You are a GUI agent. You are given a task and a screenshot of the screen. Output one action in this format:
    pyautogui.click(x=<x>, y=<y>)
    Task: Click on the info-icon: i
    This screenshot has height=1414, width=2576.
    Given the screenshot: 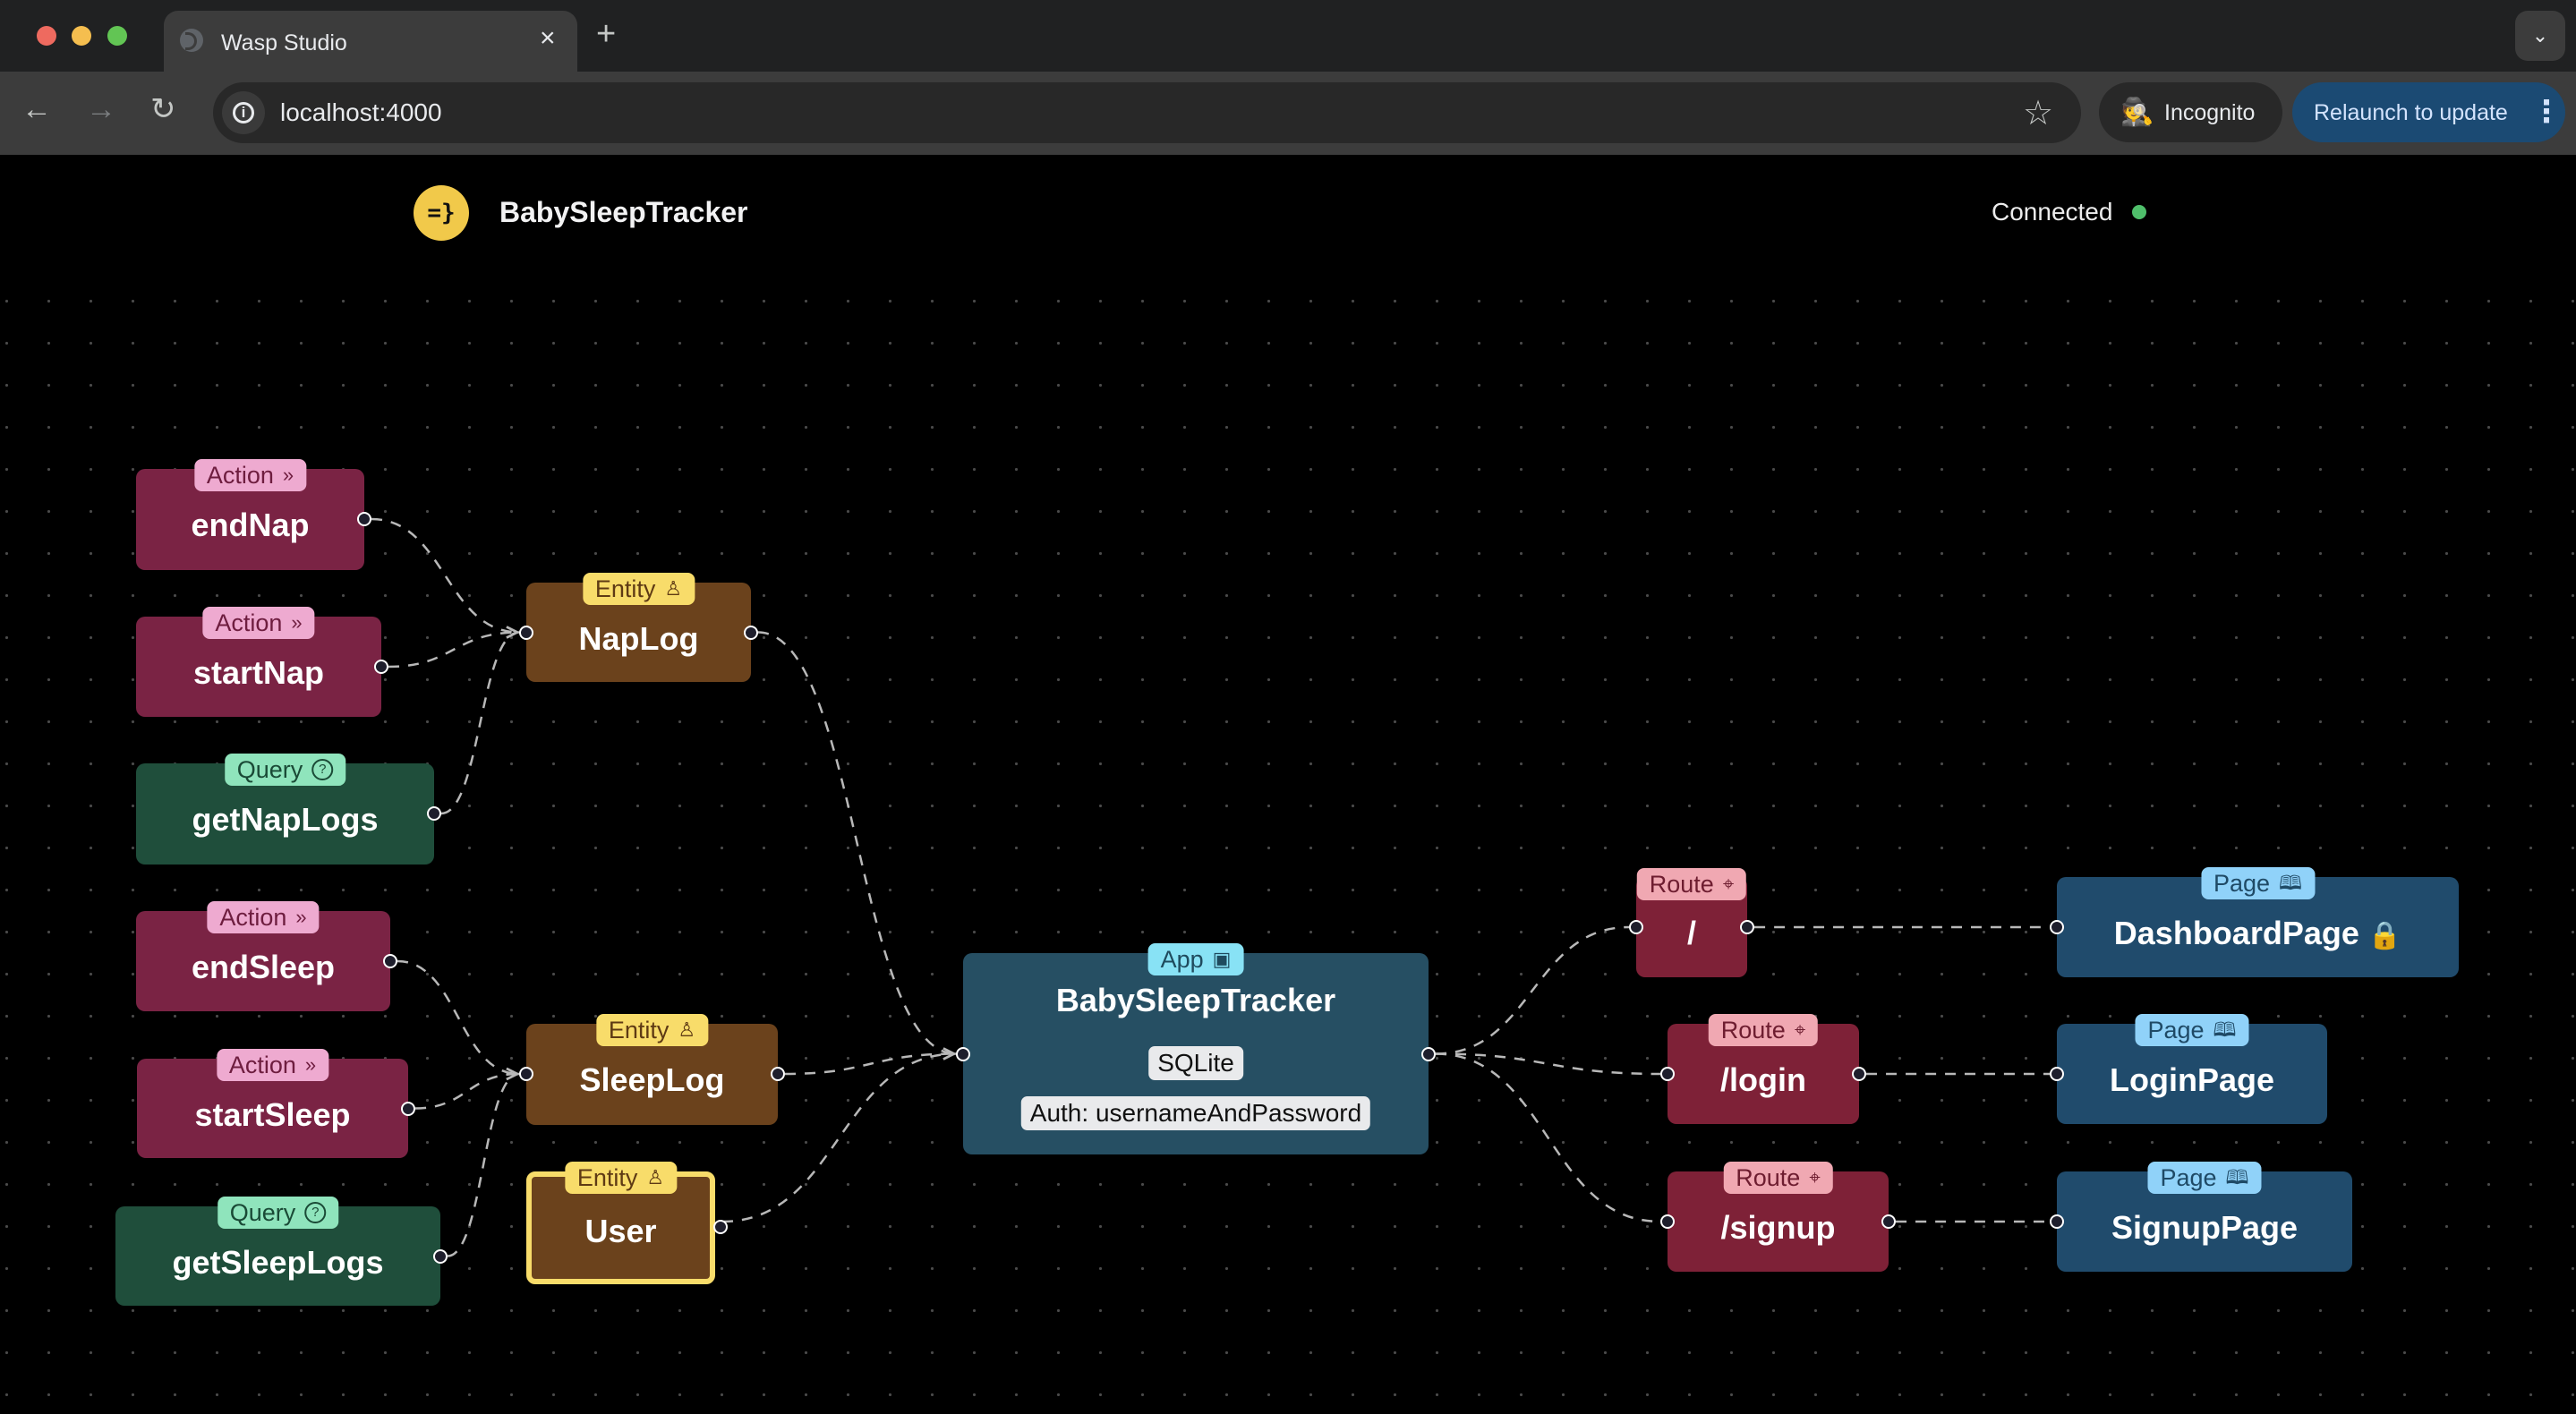 What is the action you would take?
    pyautogui.click(x=243, y=113)
    